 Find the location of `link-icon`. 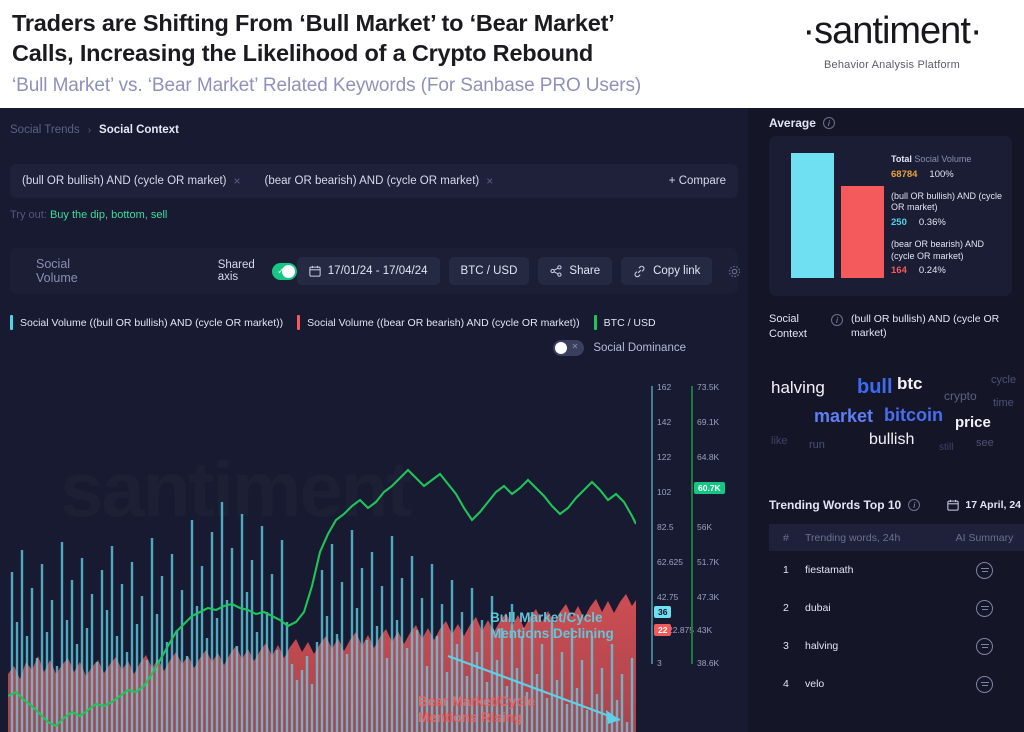

link-icon is located at coordinates (639, 271).